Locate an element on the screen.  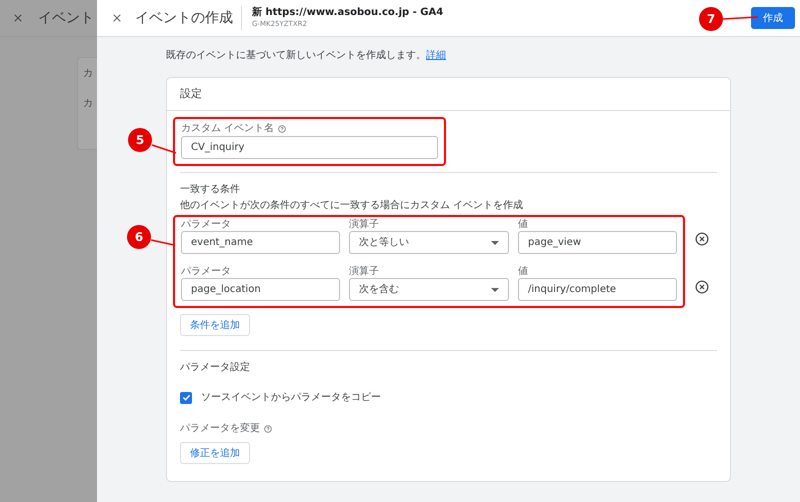
copy-checkbox is located at coordinates (186, 398).